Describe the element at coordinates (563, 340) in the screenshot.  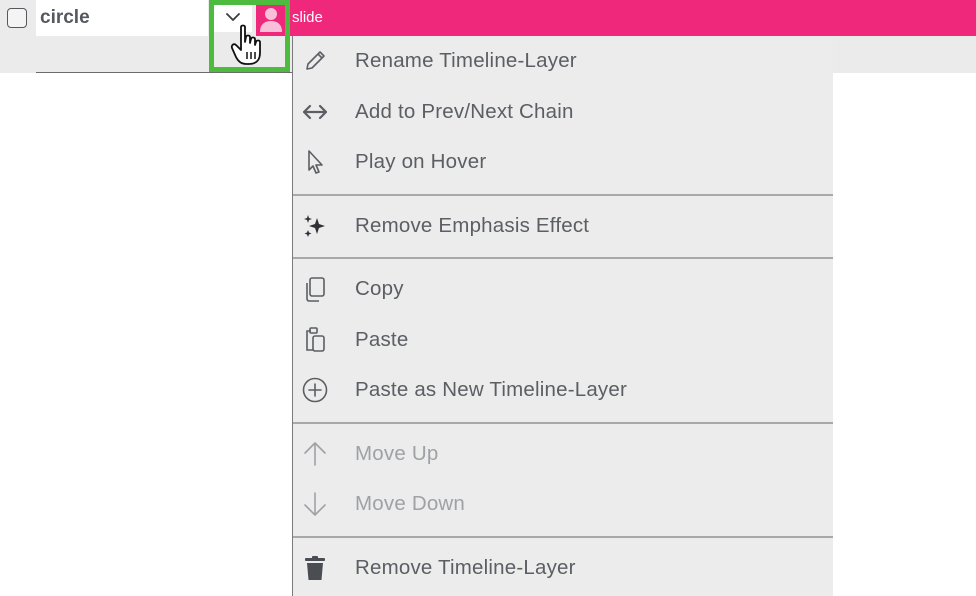
I see `menu-item-paste: Paste` at that location.